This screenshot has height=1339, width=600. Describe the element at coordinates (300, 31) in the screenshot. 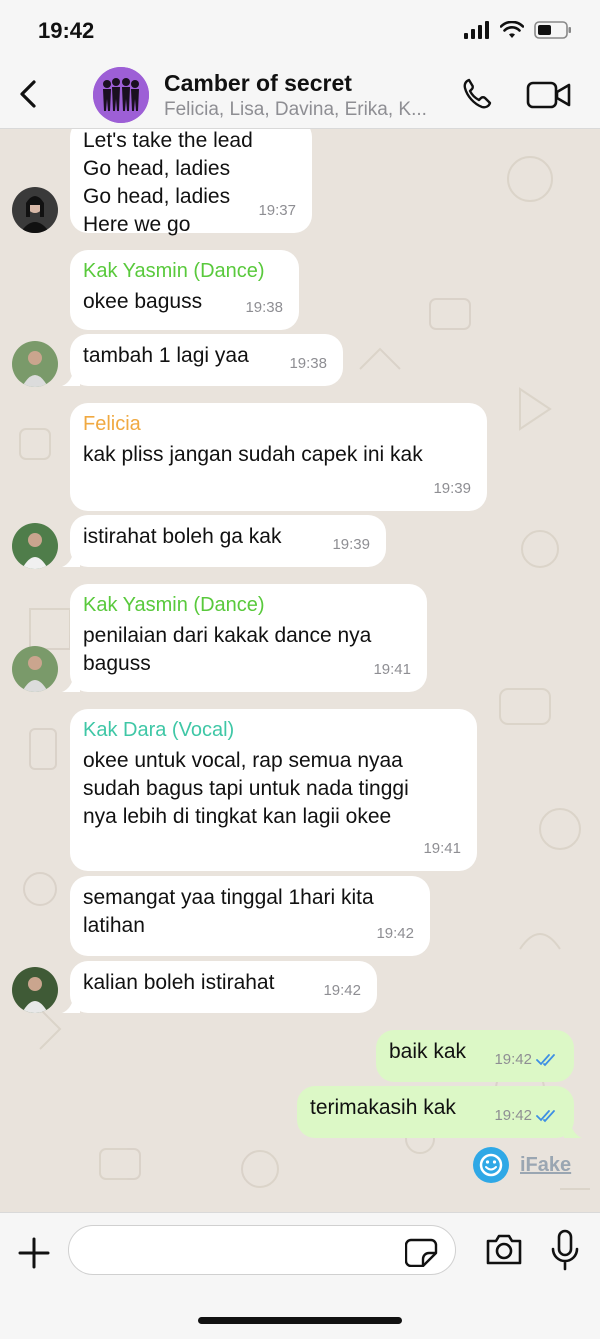

I see `status-bar: 19:42` at that location.